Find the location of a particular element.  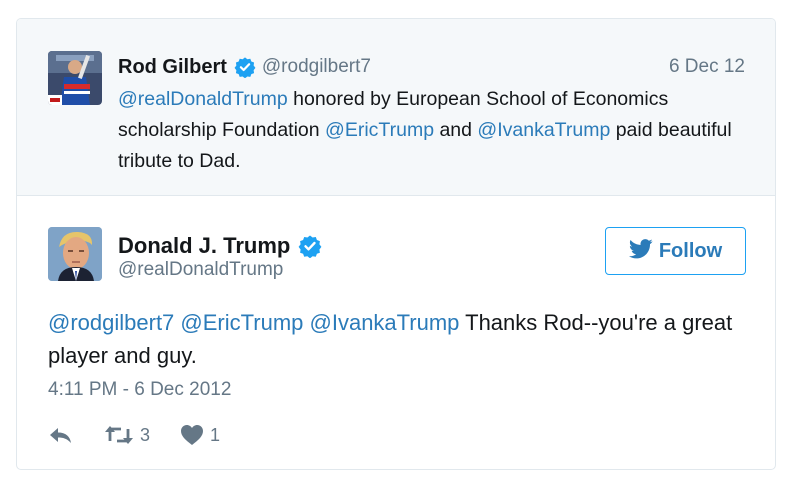

like-count: 1 is located at coordinates (215, 434).